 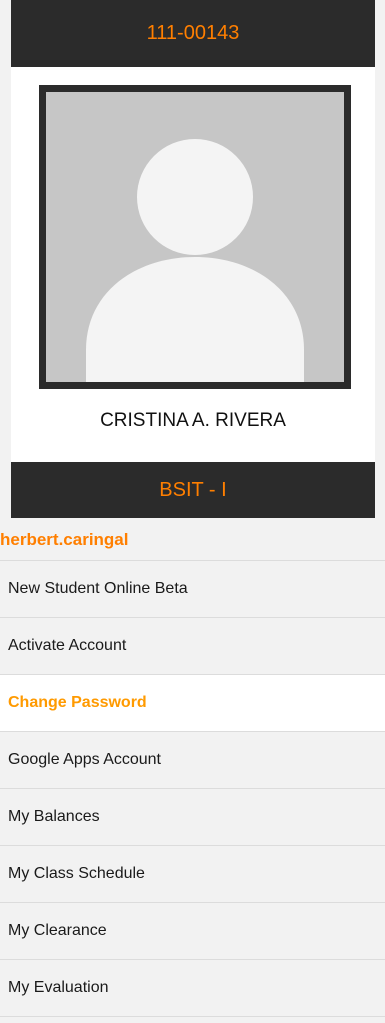 I want to click on course-label: BSIT - I, so click(x=193, y=489).